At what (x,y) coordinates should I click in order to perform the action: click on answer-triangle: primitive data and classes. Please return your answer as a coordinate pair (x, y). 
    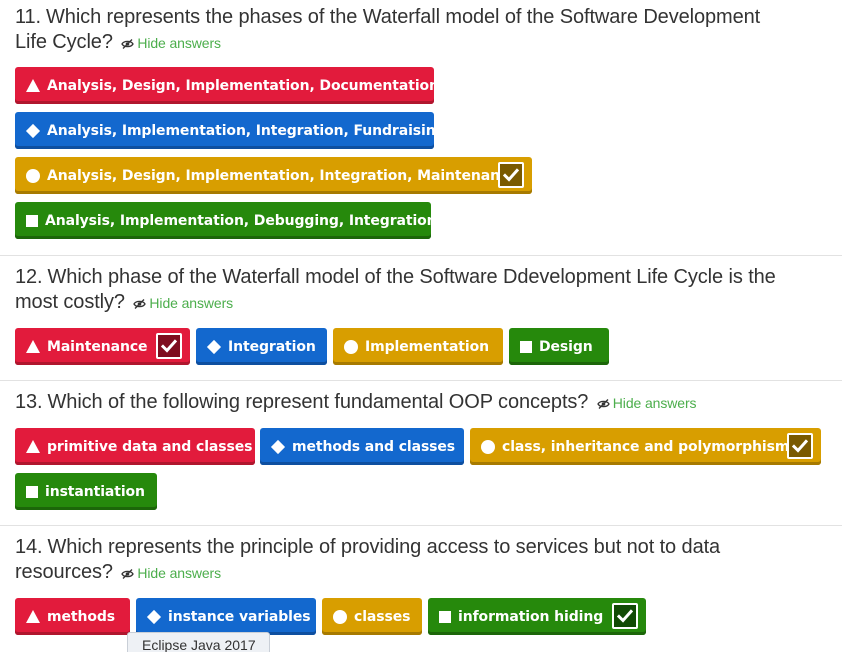
    Looking at the image, I should click on (135, 446).